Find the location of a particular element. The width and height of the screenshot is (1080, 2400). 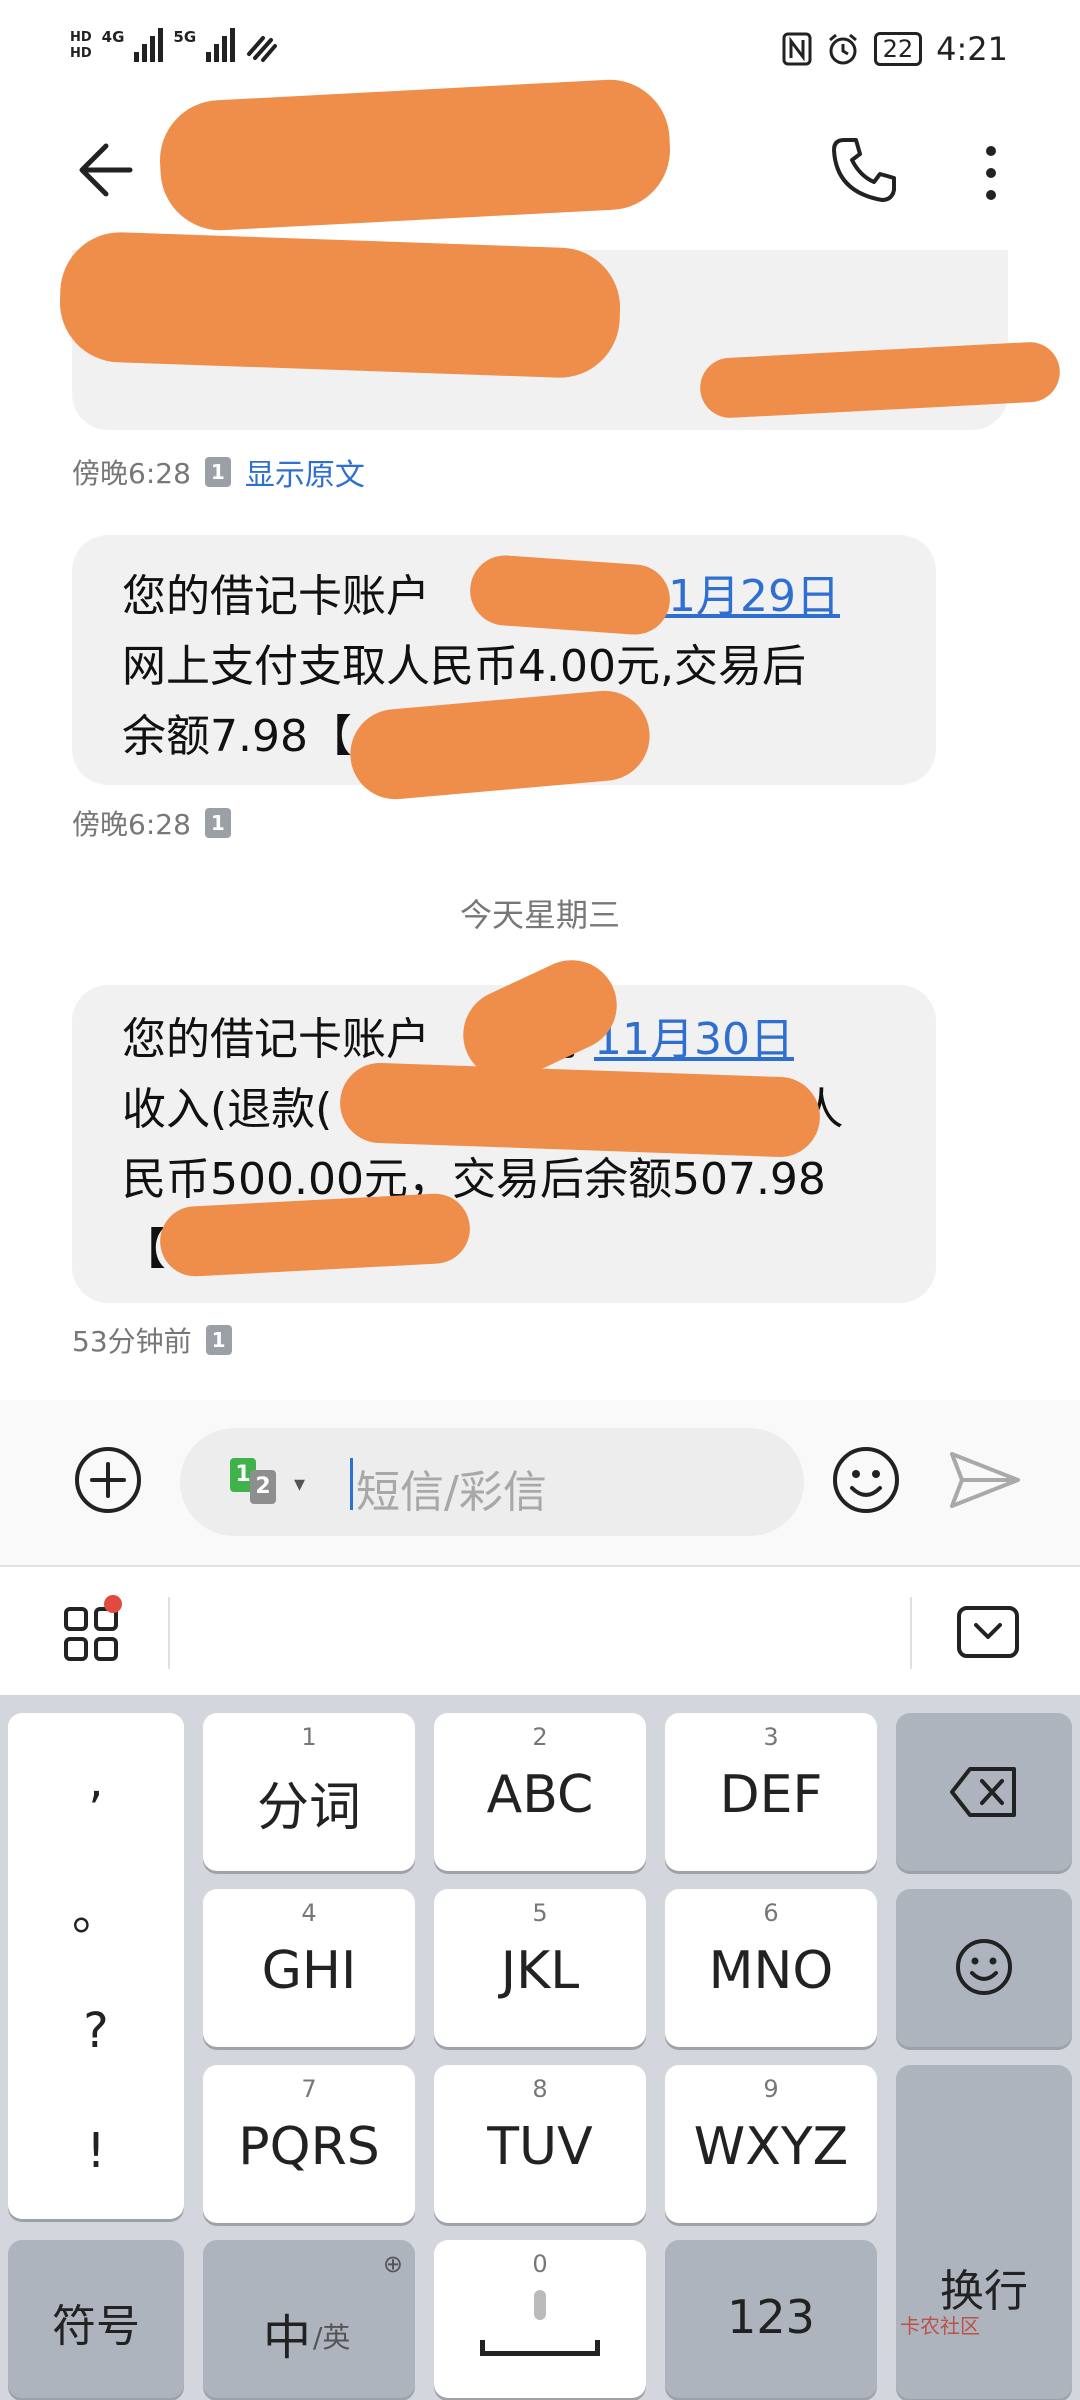

backspace-icon is located at coordinates (983, 1792).